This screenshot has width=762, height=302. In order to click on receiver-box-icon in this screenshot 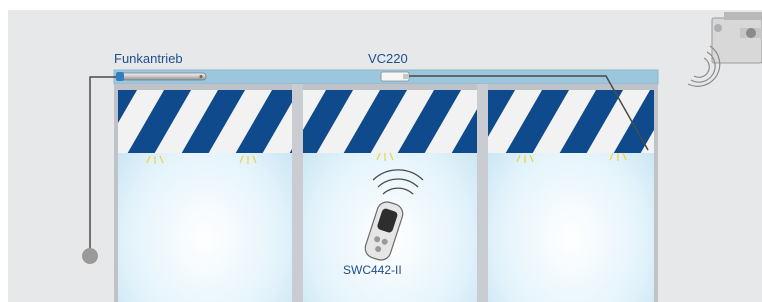, I will do `click(395, 76)`.